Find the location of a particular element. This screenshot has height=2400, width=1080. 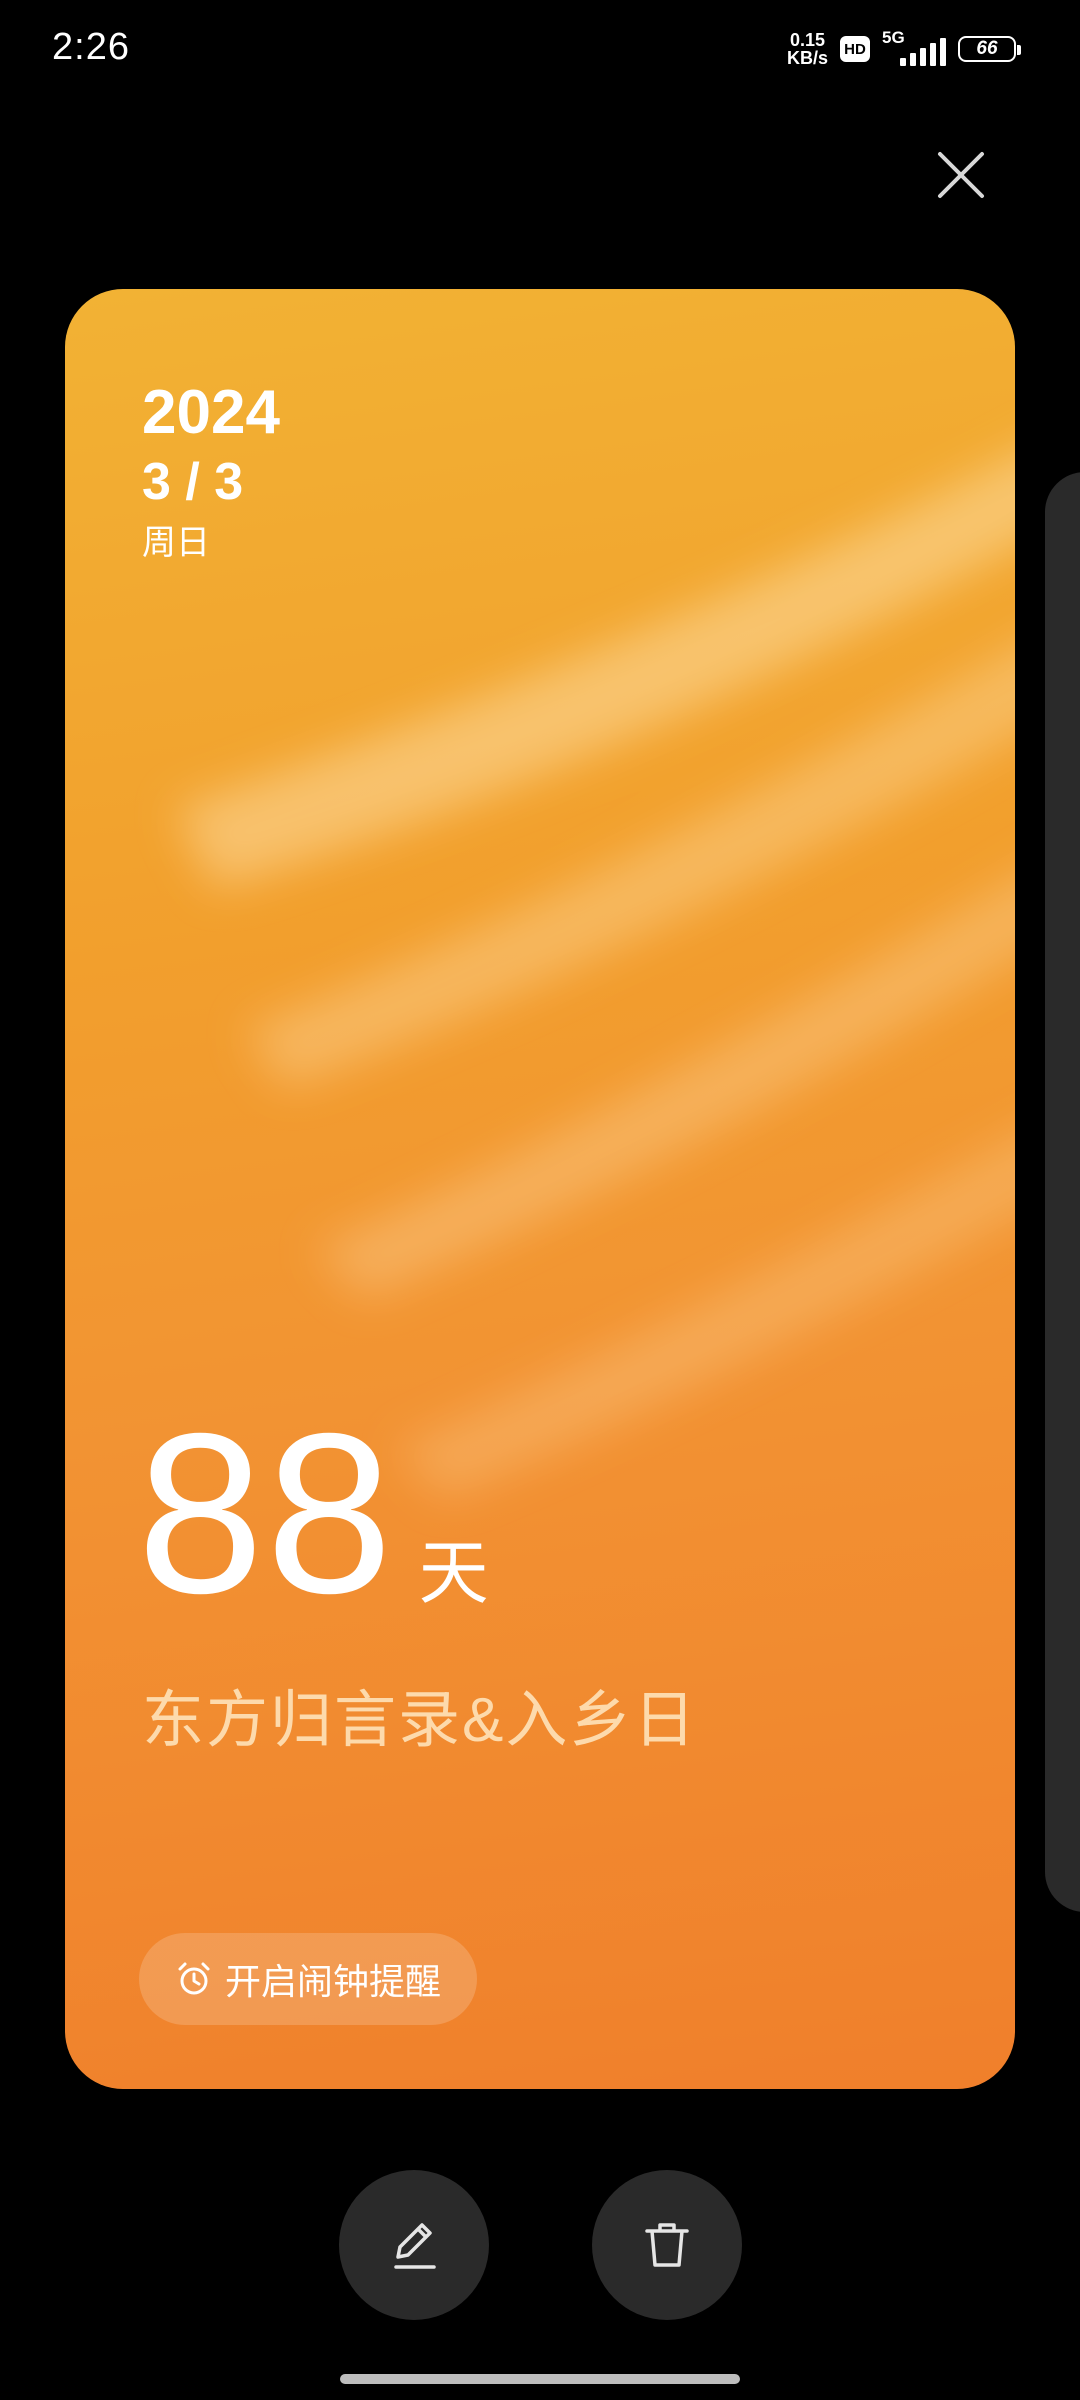

network-speed-unit: KB/s is located at coordinates (807, 58).